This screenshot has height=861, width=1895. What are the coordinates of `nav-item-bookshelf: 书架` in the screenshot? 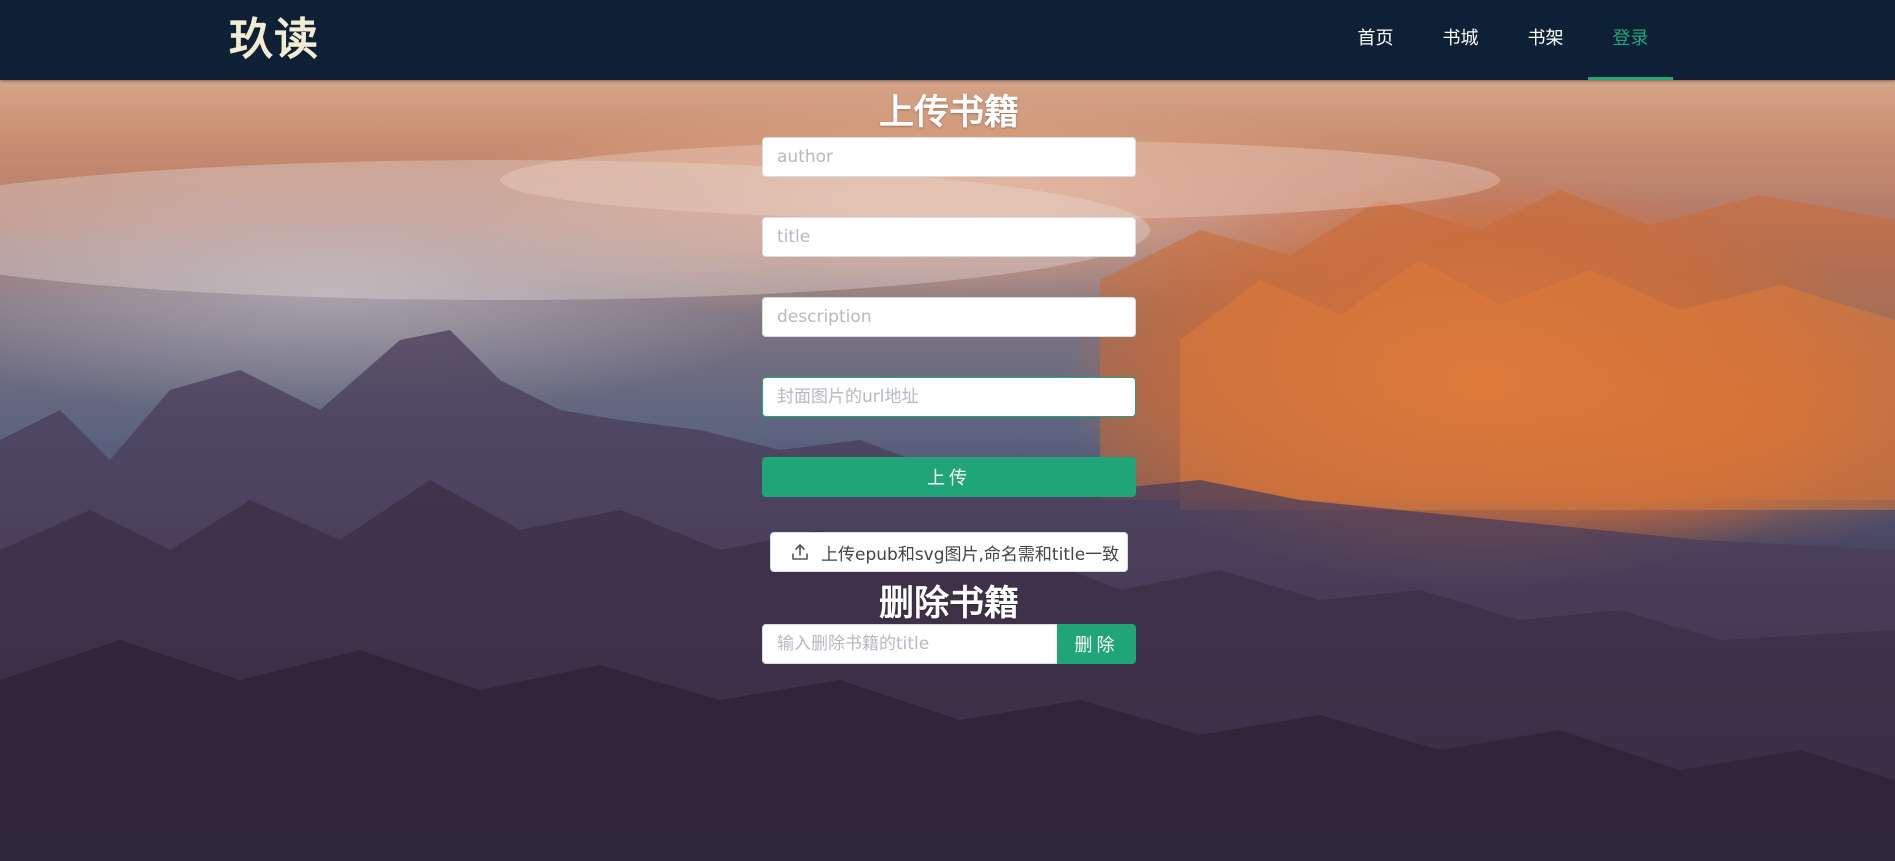 It's located at (1545, 40).